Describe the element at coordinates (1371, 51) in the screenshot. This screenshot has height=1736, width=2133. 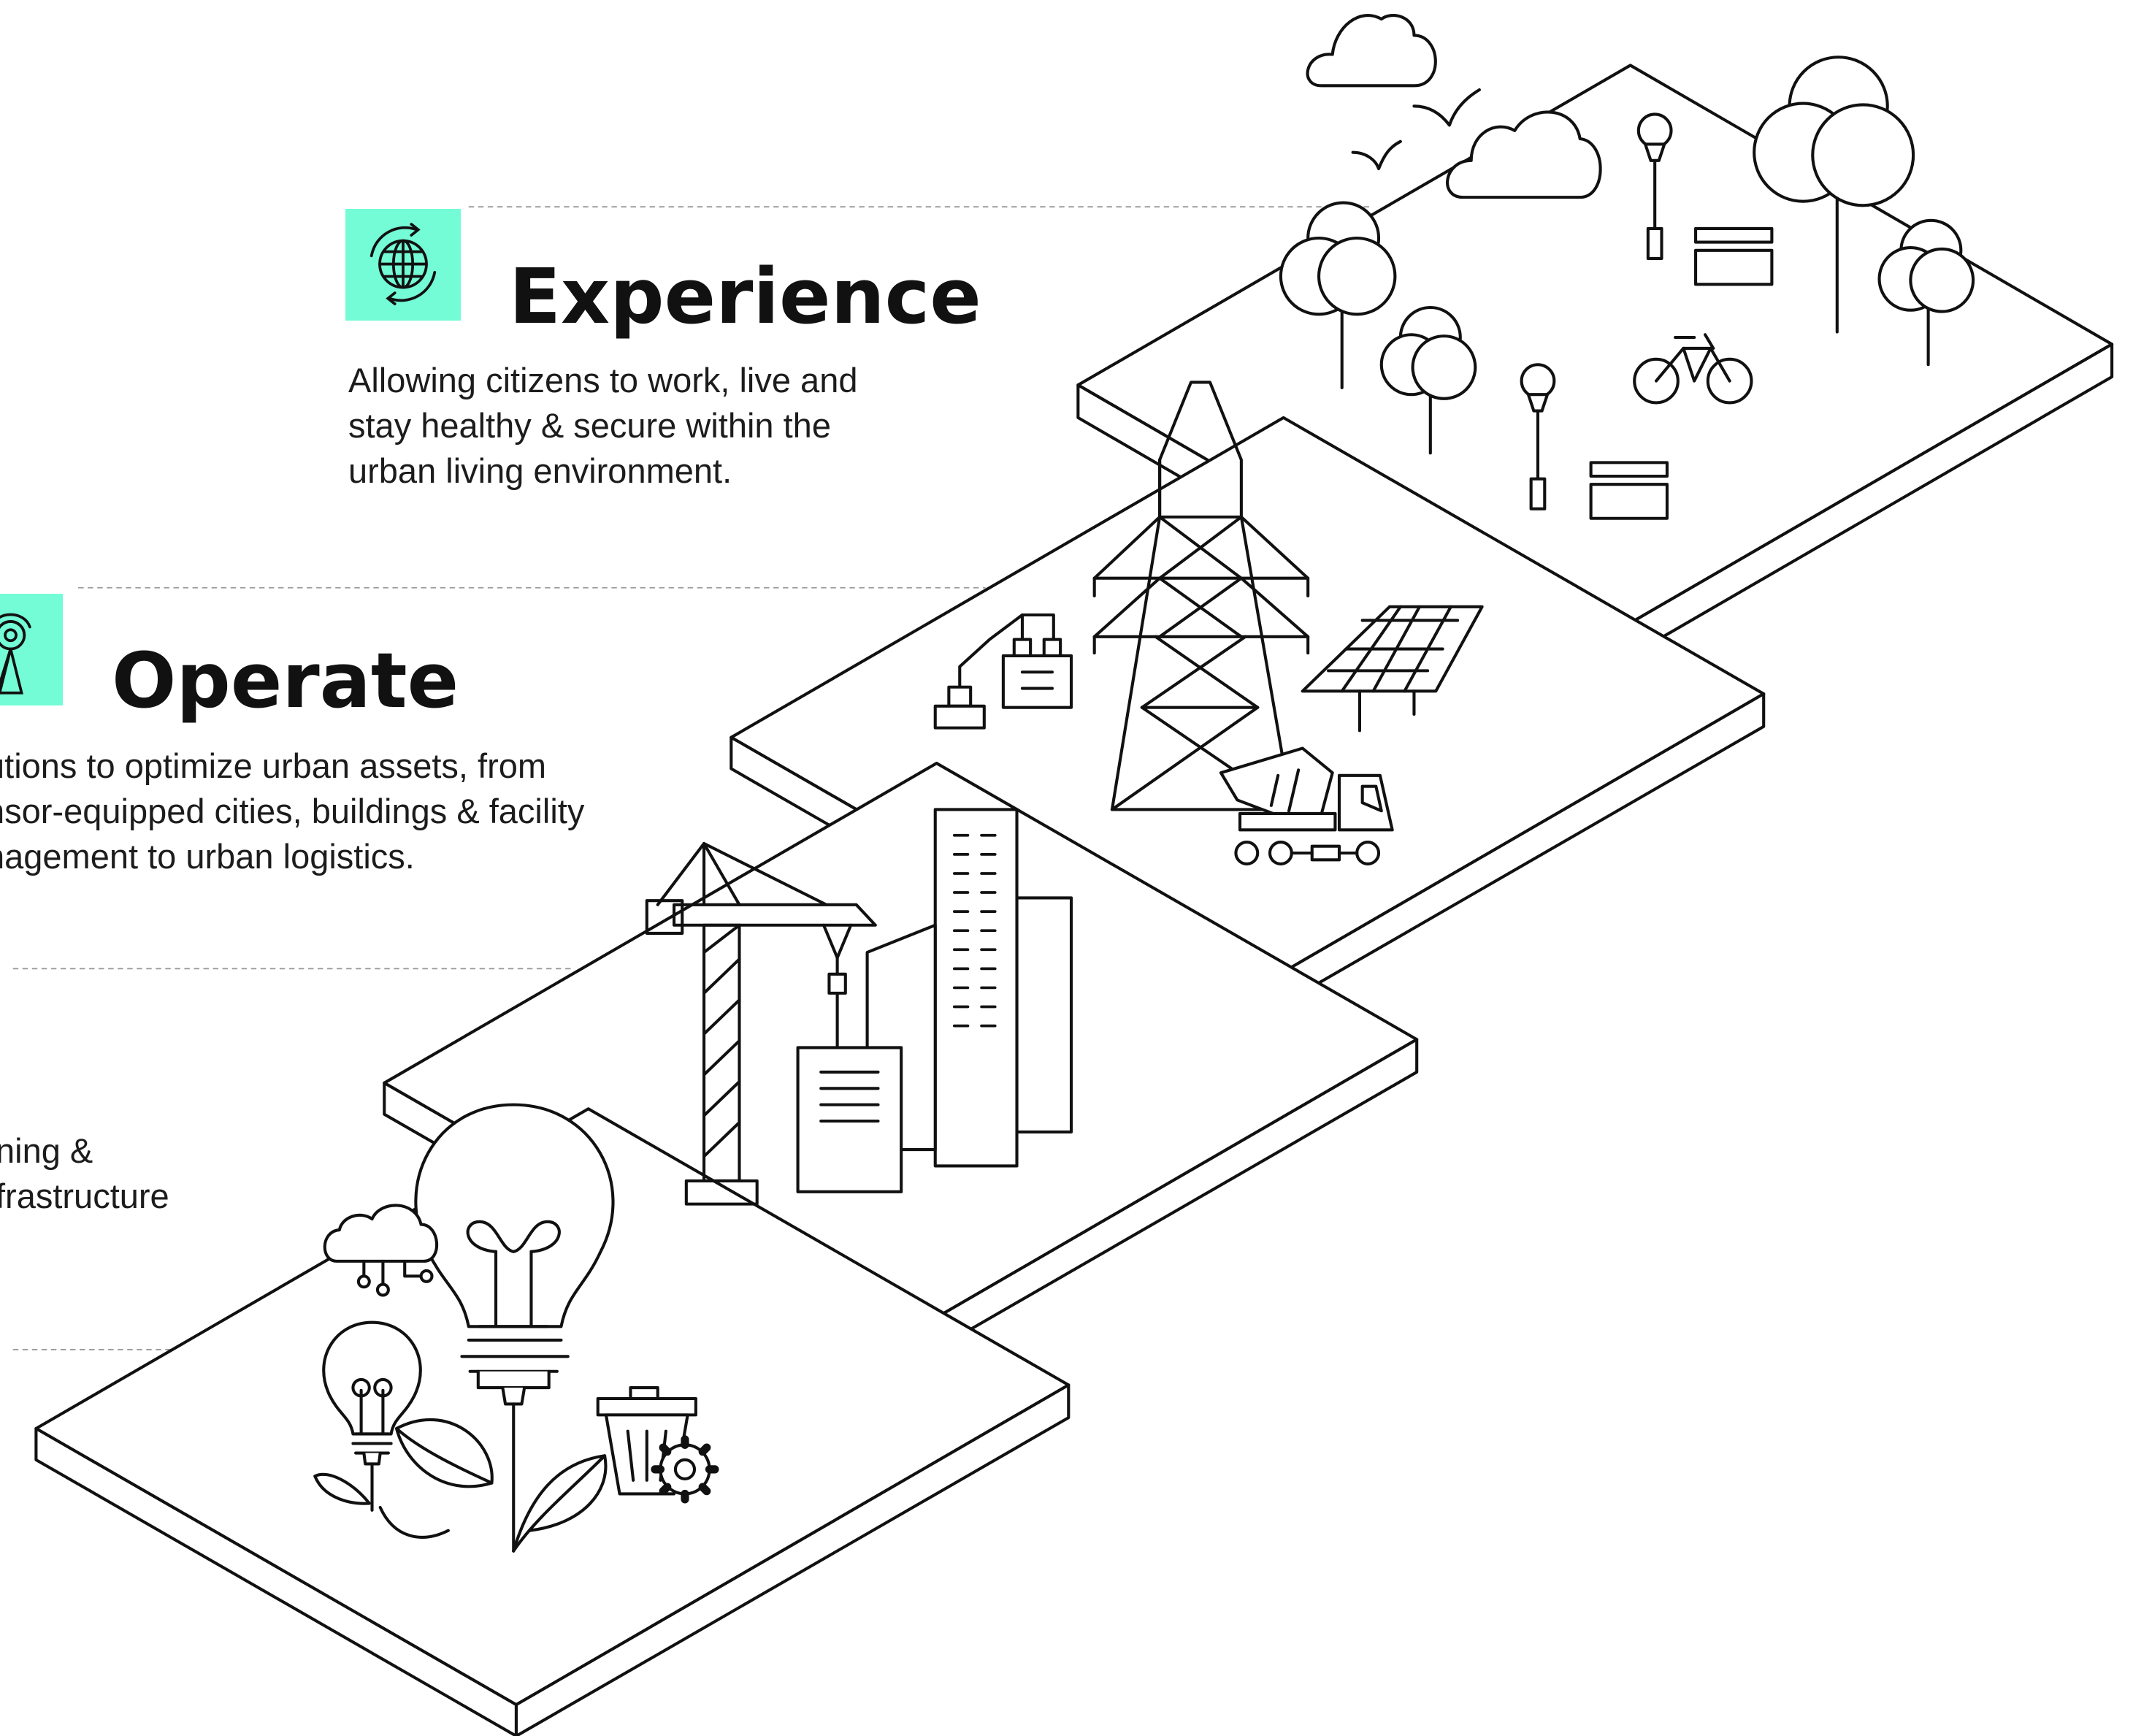
I see `cloud-icon` at that location.